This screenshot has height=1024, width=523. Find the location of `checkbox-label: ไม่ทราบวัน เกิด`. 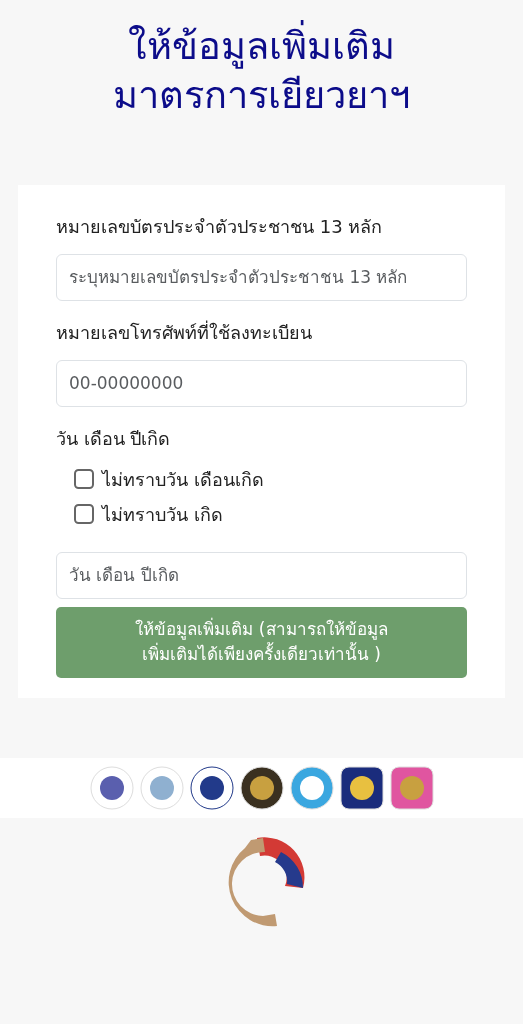

checkbox-label: ไม่ทราบวัน เกิด is located at coordinates (162, 514).